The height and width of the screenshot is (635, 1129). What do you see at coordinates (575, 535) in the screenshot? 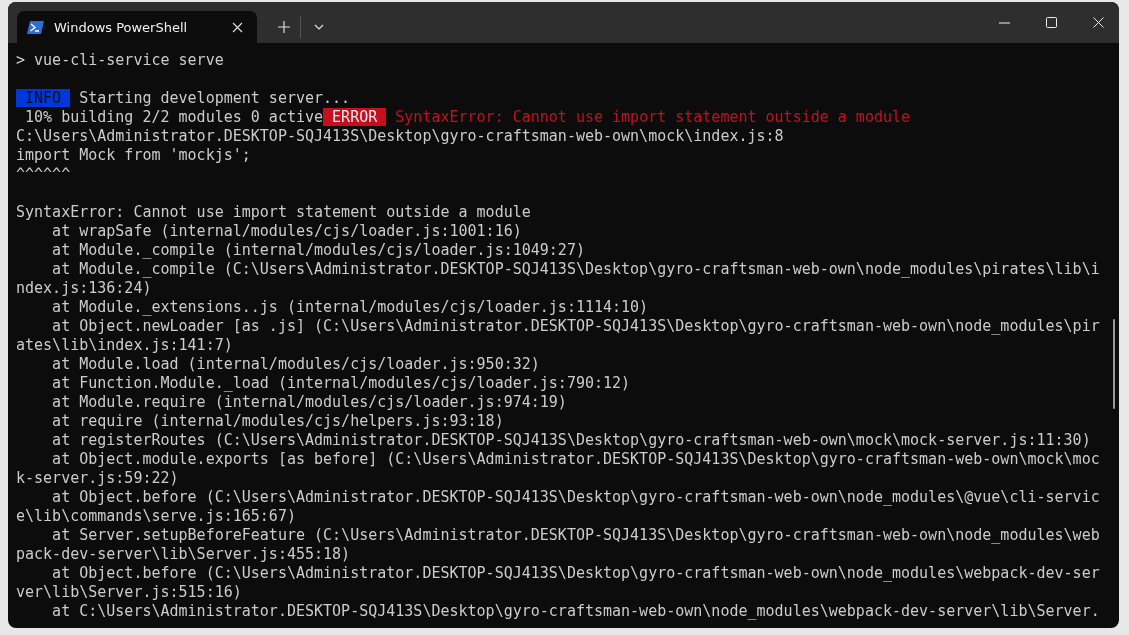
I see `output-text: at Server.setupBeforeFeature (C:\Users\Administrator.DESKTOP-SQJ413S\Desktop\gyro-craftsman-web-own\node_modules\web` at bounding box center [575, 535].